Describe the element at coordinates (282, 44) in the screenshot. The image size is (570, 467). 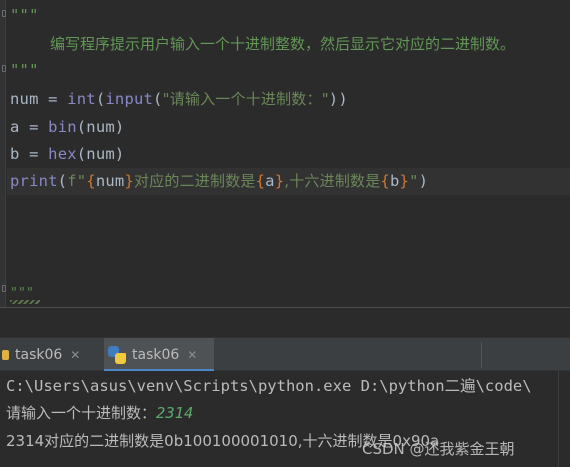
I see `docstring-text: 编写程序提示用户输入一个十进制整数，然后显示它对应的二进制数。` at that location.